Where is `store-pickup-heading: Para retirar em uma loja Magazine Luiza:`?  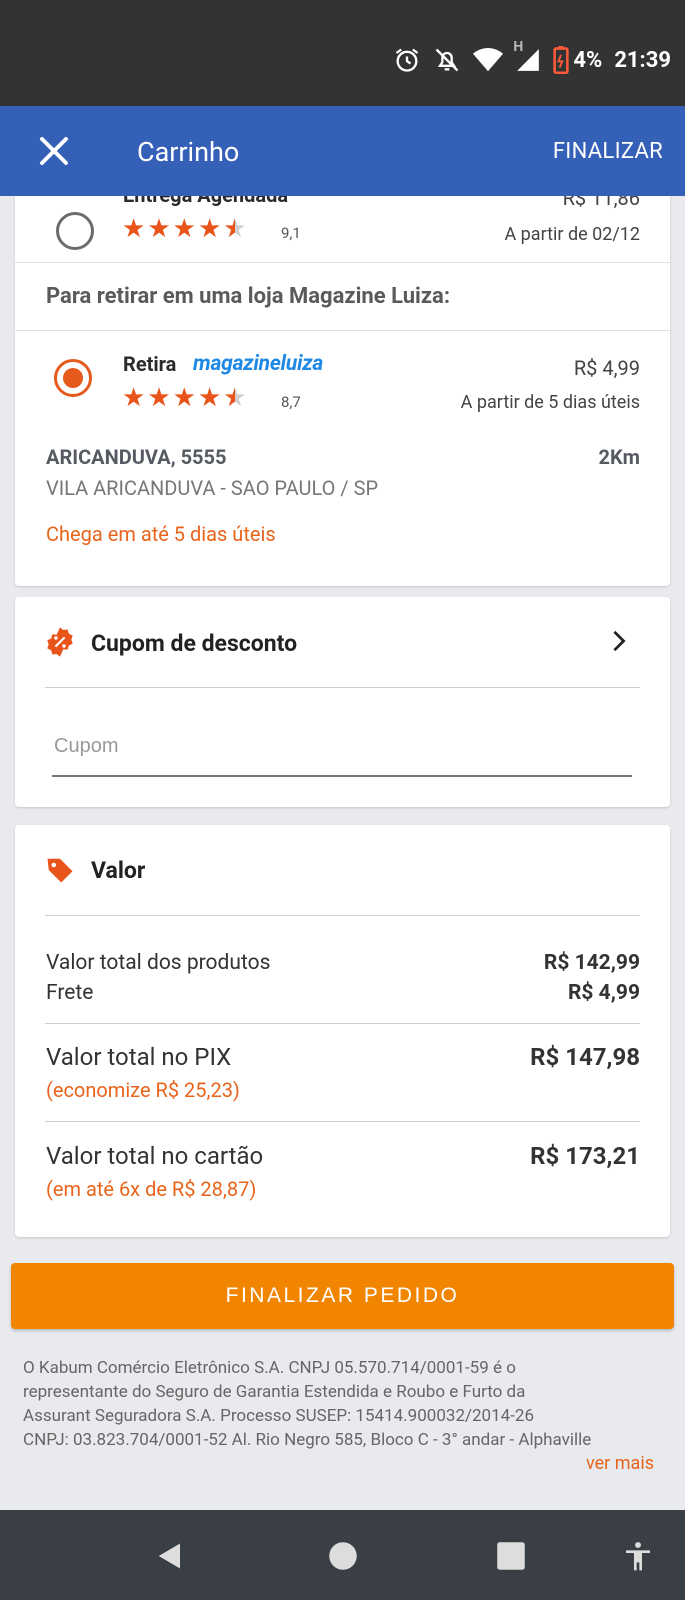 store-pickup-heading: Para retirar em uma loja Magazine Luiza: is located at coordinates (248, 296).